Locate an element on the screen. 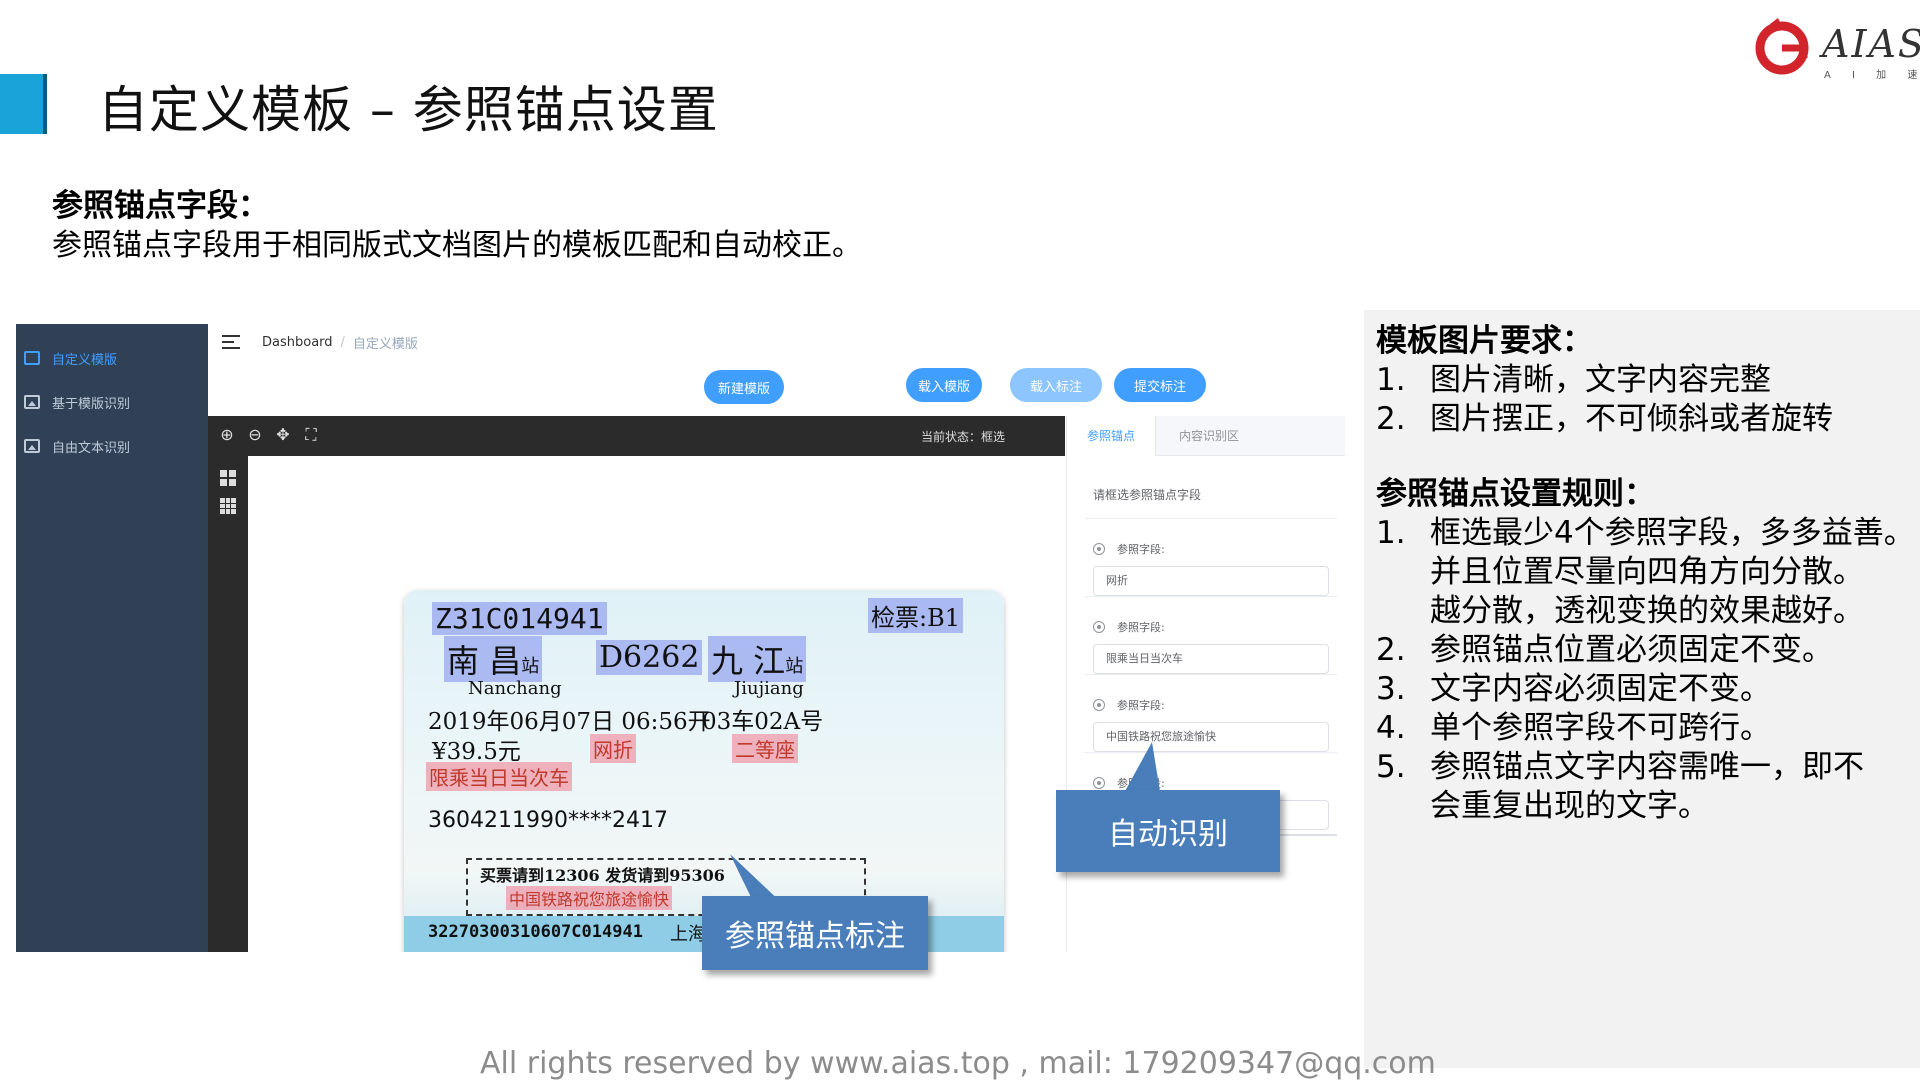 The width and height of the screenshot is (1920, 1080). sidebar-item-template-recognition: 基于模版识别 is located at coordinates (112, 402).